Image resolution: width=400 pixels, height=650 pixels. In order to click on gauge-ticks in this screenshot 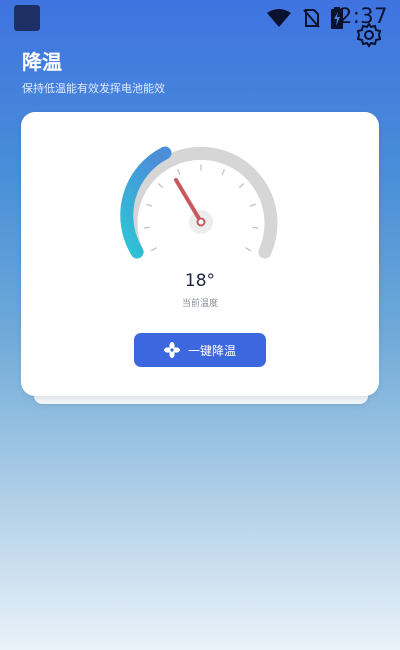, I will do `click(201, 208)`.